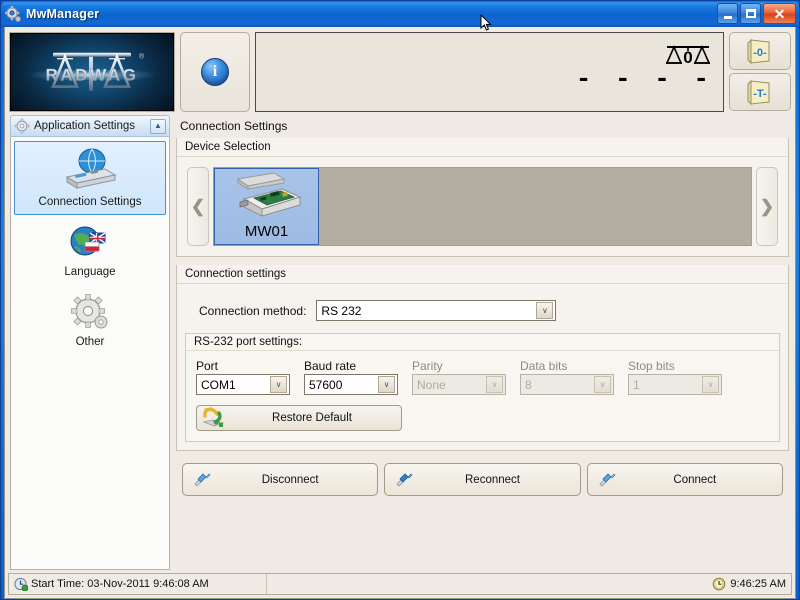 This screenshot has height=600, width=800. I want to click on sidebar-item-other: Other, so click(90, 321).